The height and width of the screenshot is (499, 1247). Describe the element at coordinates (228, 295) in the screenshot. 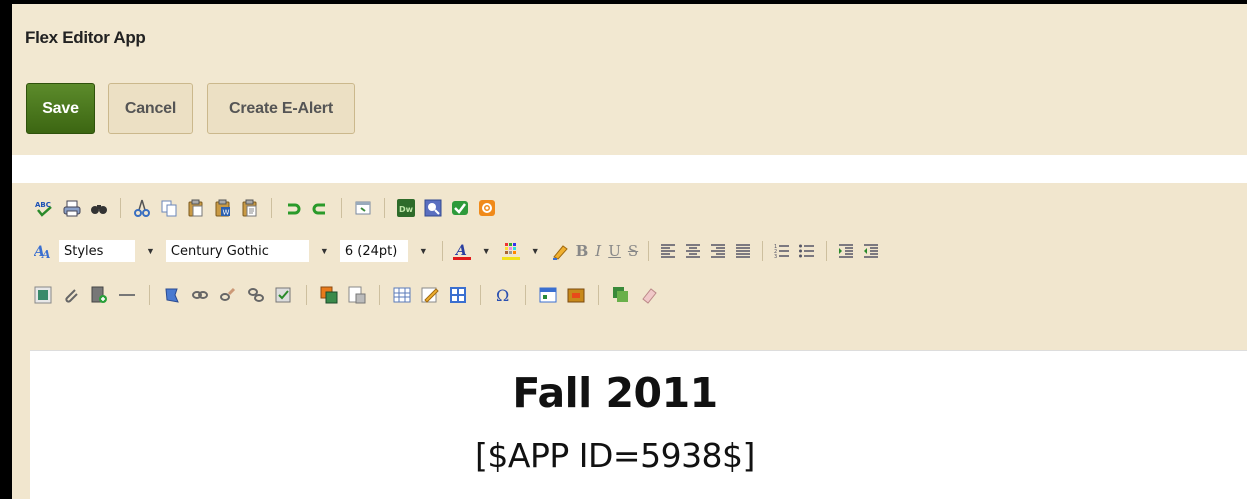

I see `unlink-icon` at that location.